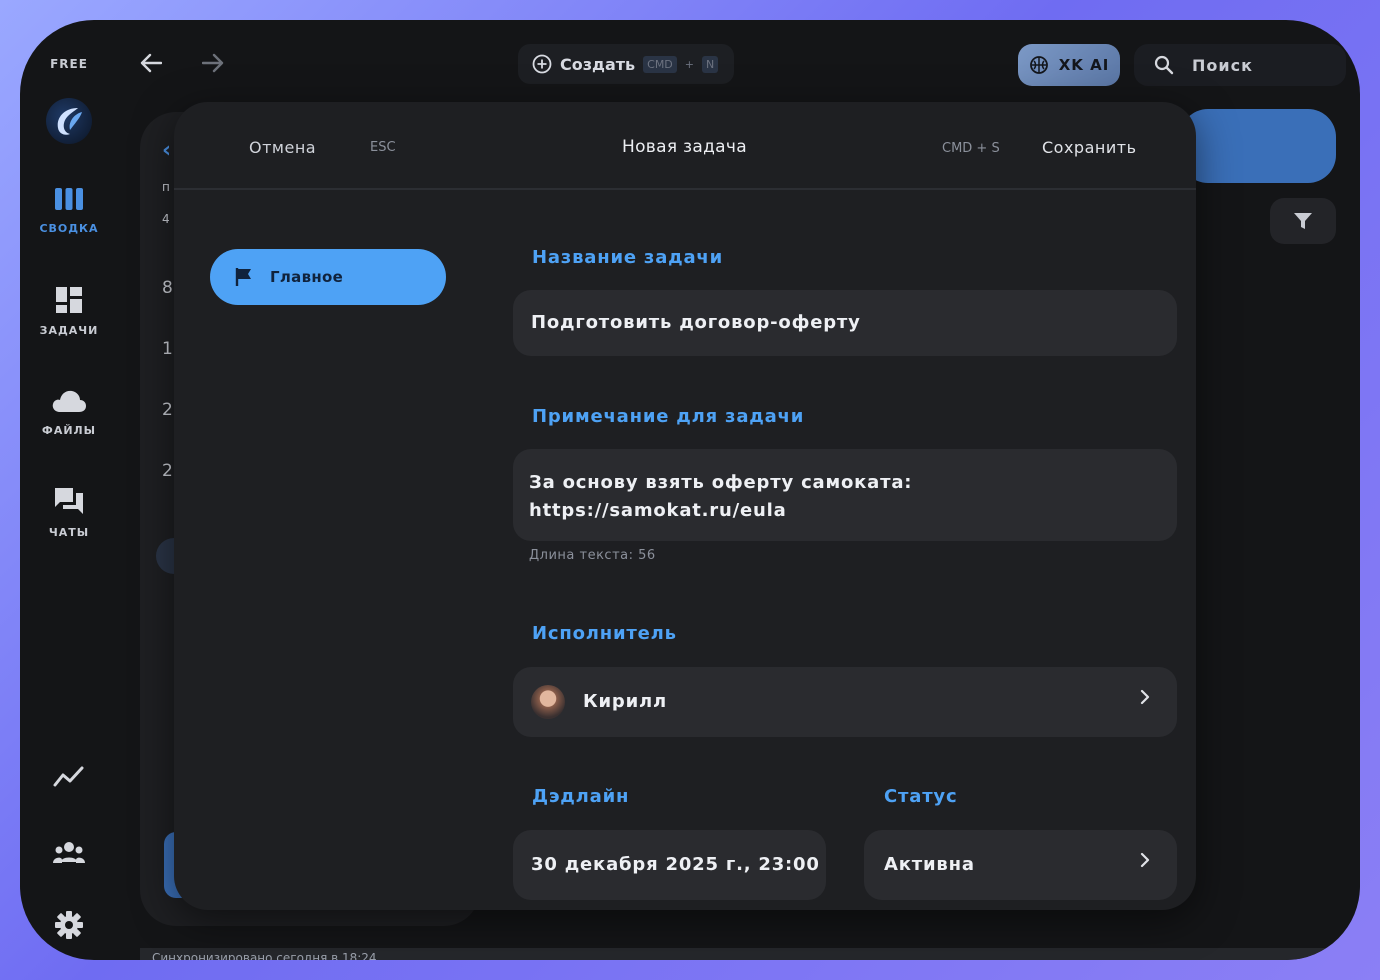 Image resolution: width=1380 pixels, height=980 pixels. I want to click on search-input: Поиск, so click(1240, 65).